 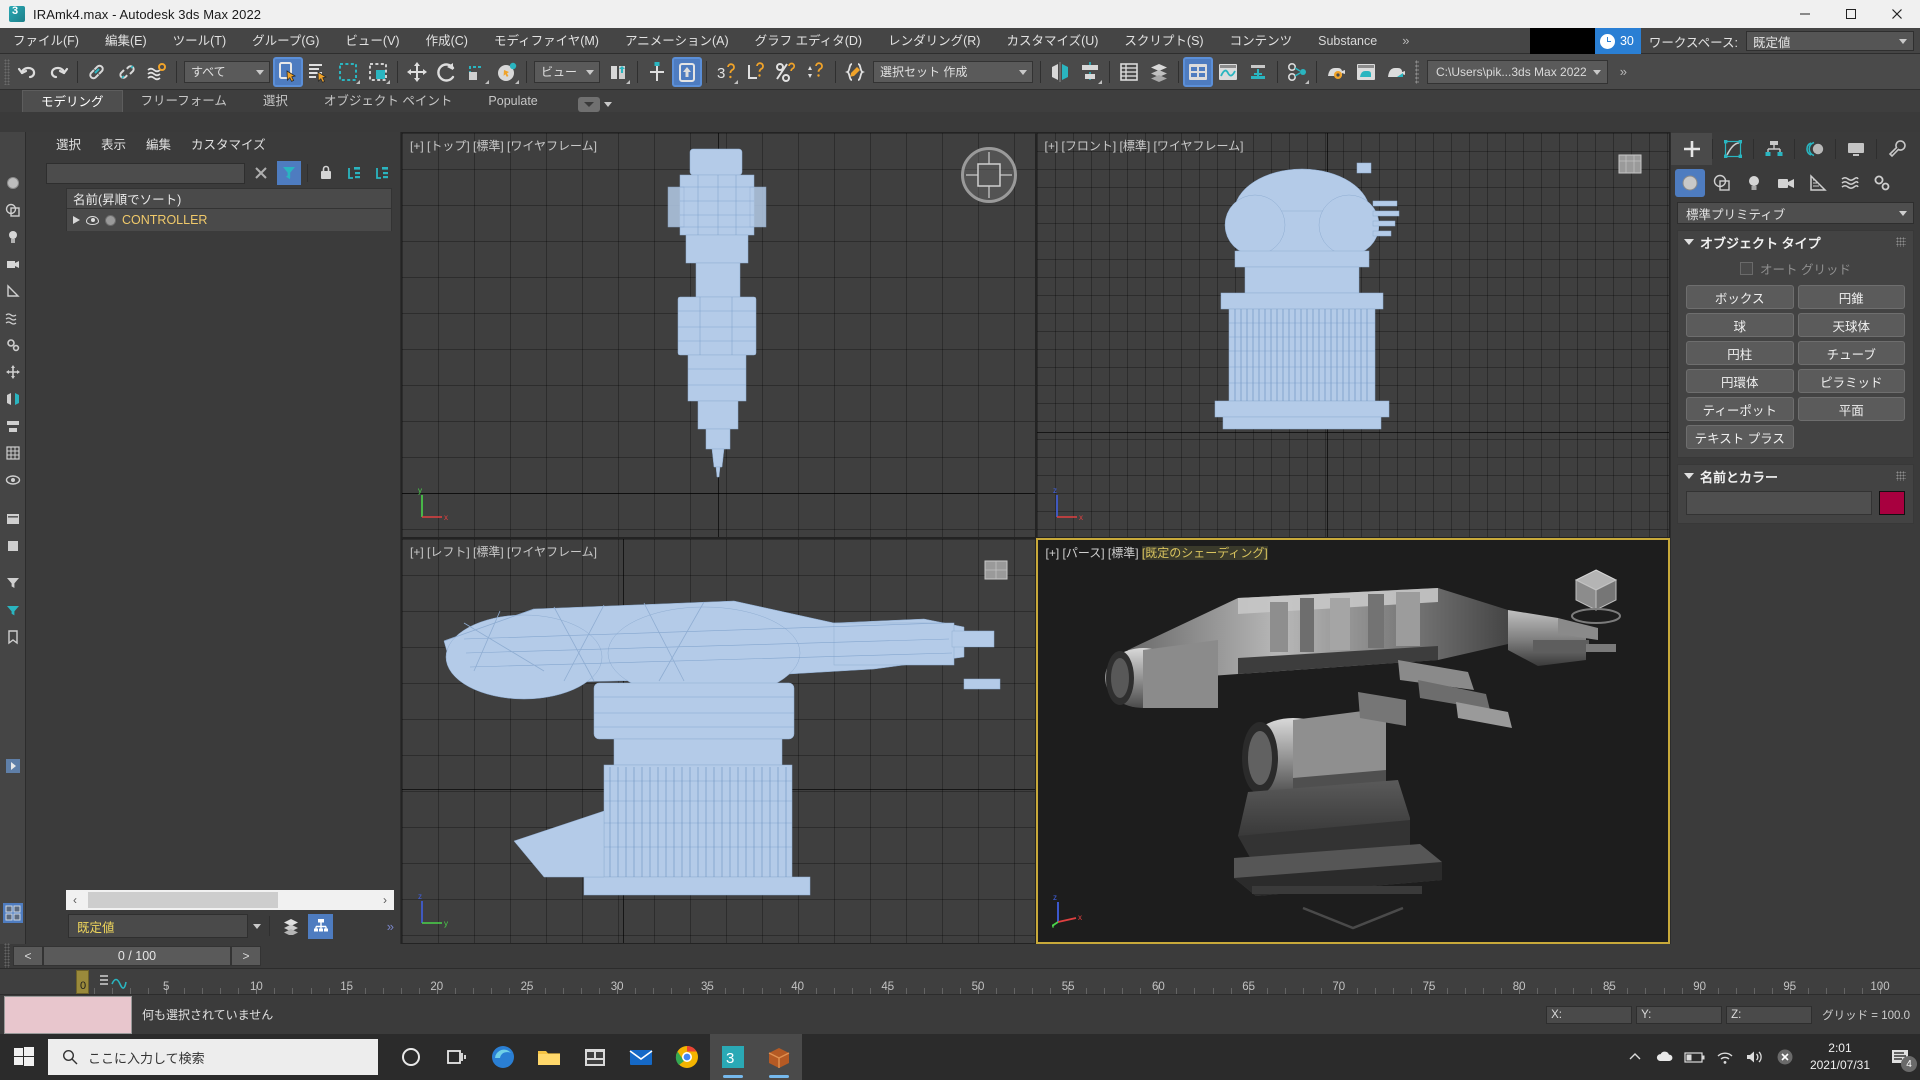 I want to click on camera-icon, so click(x=1786, y=183).